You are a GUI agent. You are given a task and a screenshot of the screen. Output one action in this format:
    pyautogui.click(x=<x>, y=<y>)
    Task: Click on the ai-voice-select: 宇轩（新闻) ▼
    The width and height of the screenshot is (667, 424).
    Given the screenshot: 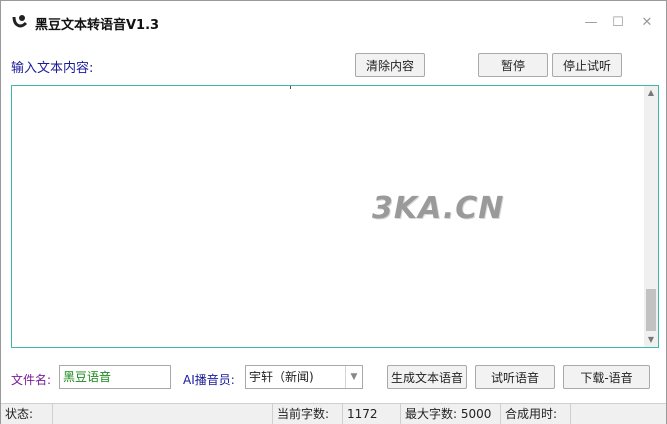 What is the action you would take?
    pyautogui.click(x=304, y=377)
    